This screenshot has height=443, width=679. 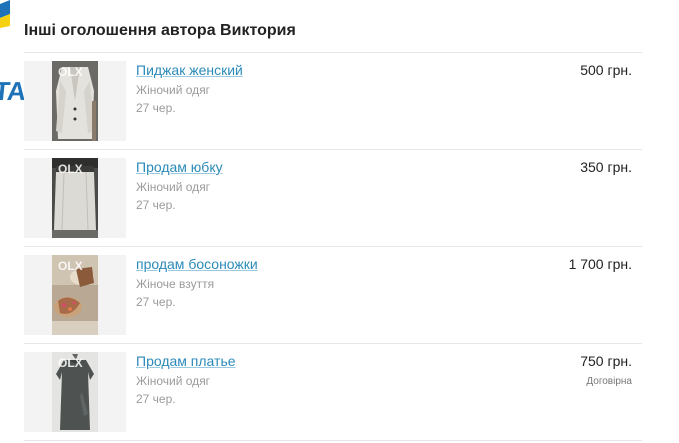 I want to click on skirt-photo: OLX, so click(x=75, y=198).